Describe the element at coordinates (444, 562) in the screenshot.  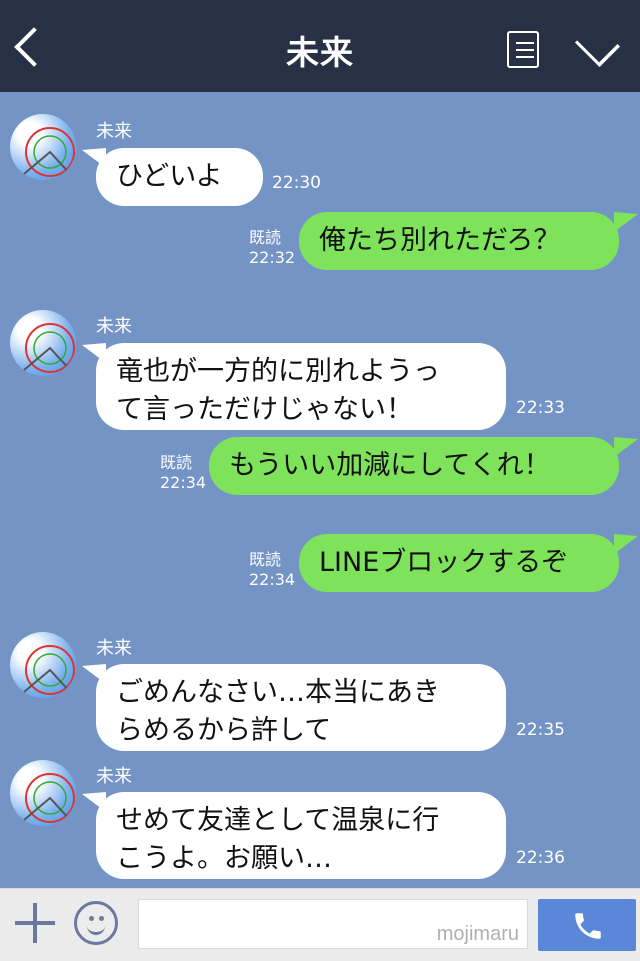
I see `message-text: LINEブロックするぞ` at that location.